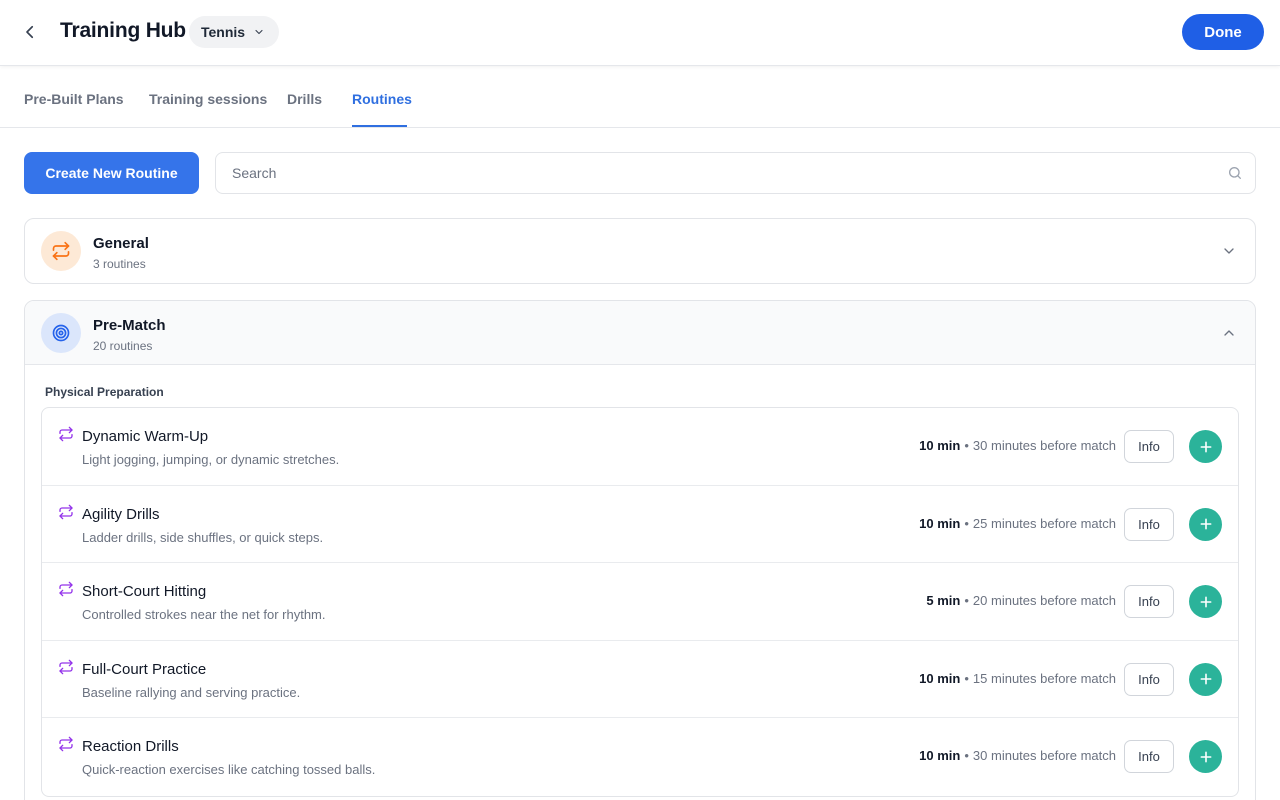  What do you see at coordinates (1044, 523) in the screenshot?
I see `routine-timing: 25 minutes before match` at bounding box center [1044, 523].